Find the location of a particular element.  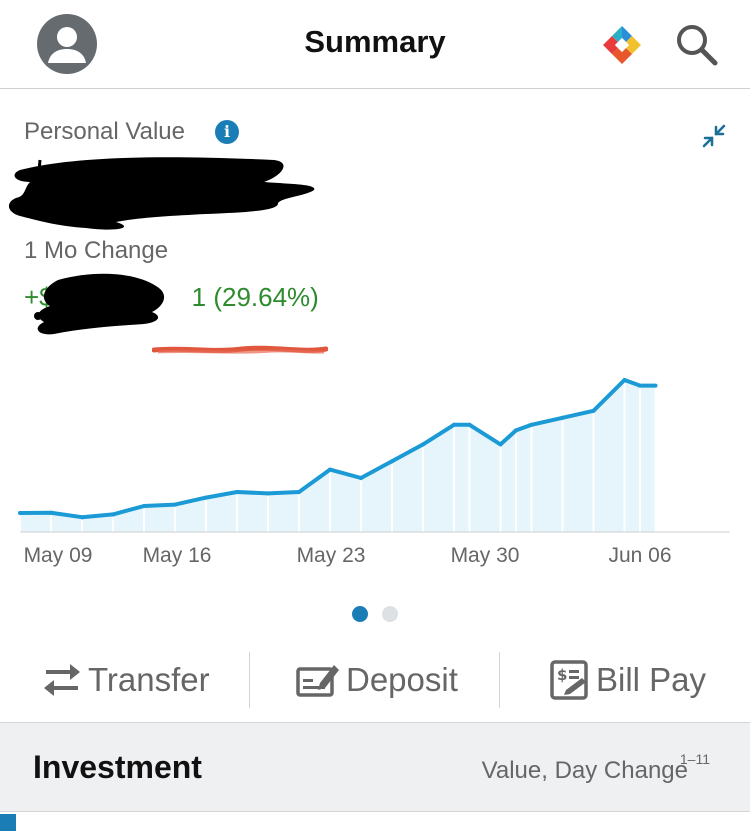

red-scribble-mark is located at coordinates (240, 350).